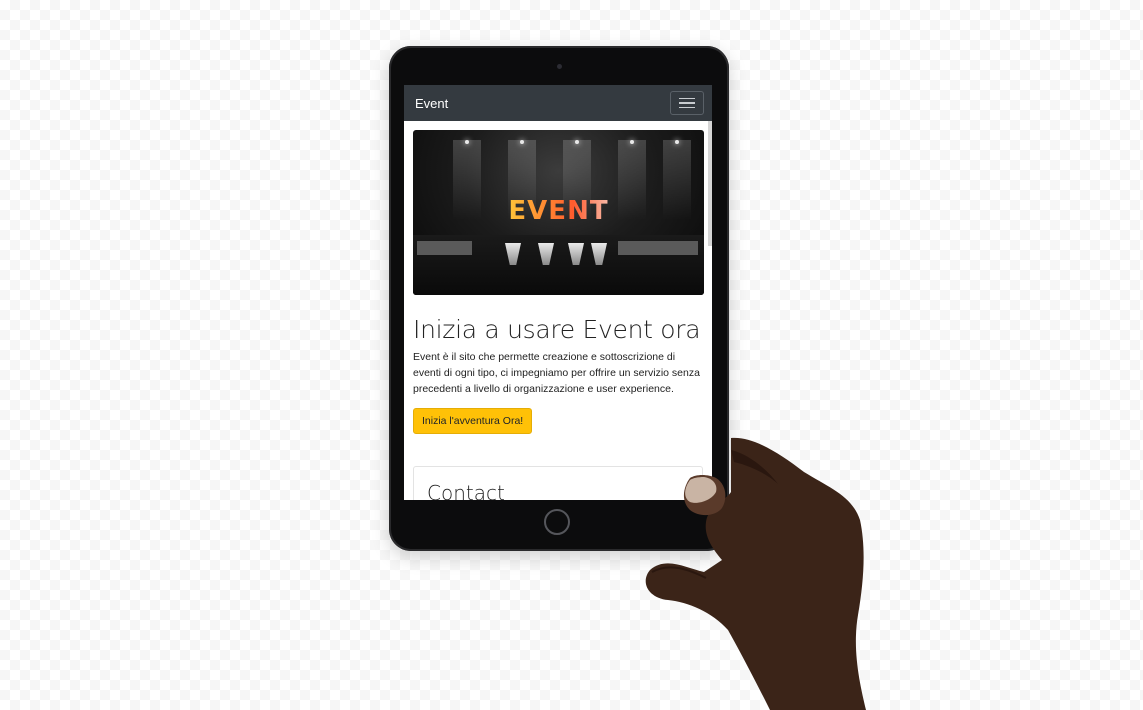  What do you see at coordinates (557, 522) in the screenshot?
I see `home-button` at bounding box center [557, 522].